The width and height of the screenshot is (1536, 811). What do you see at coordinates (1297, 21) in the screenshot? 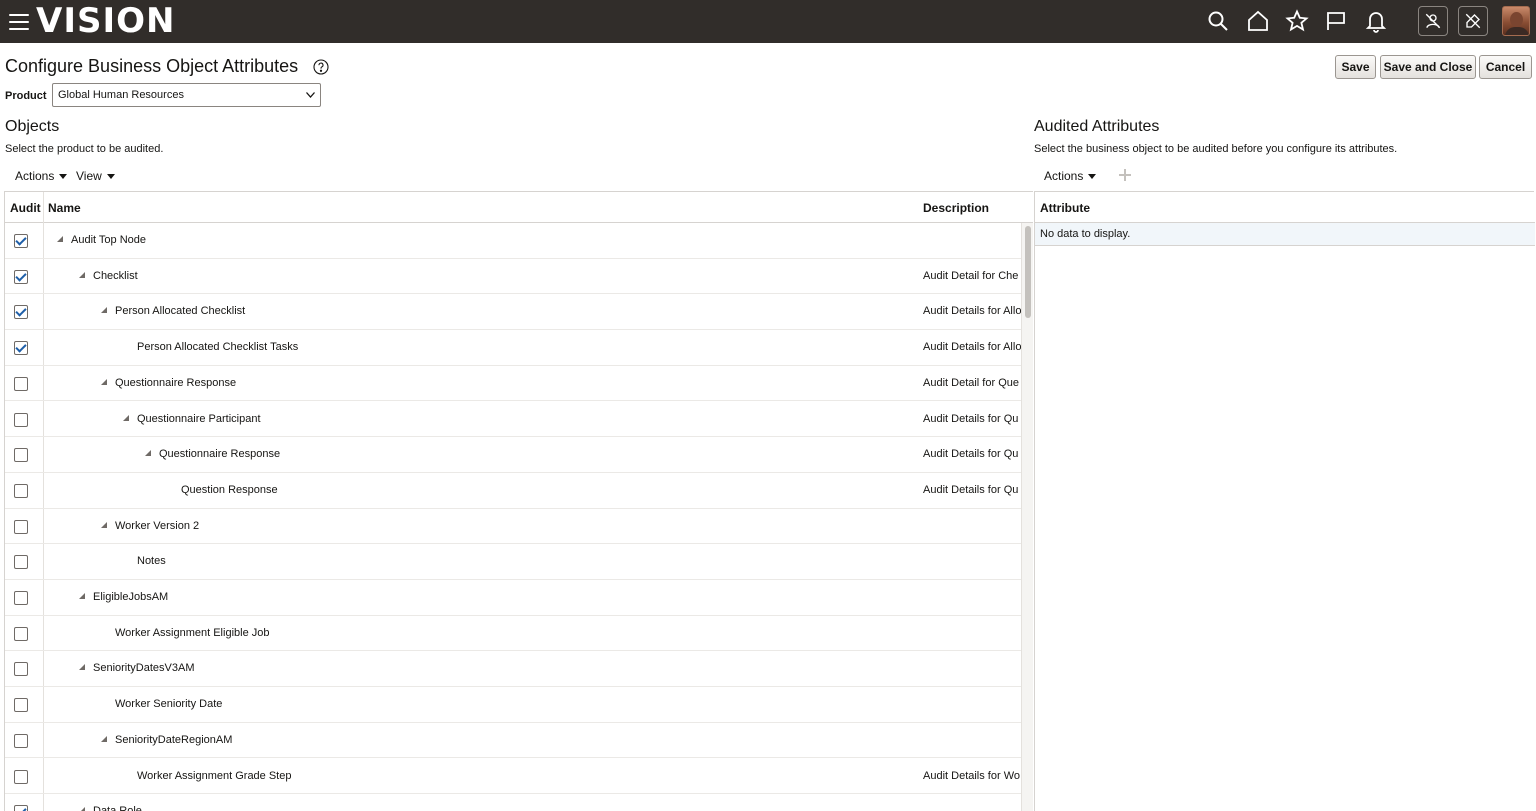
I see `star-icon` at bounding box center [1297, 21].